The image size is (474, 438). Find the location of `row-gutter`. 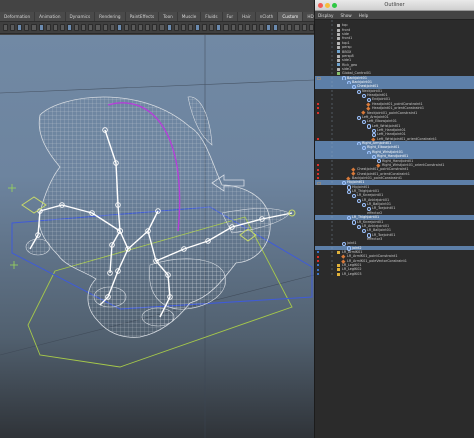

row-gutter is located at coordinates (318, 274).